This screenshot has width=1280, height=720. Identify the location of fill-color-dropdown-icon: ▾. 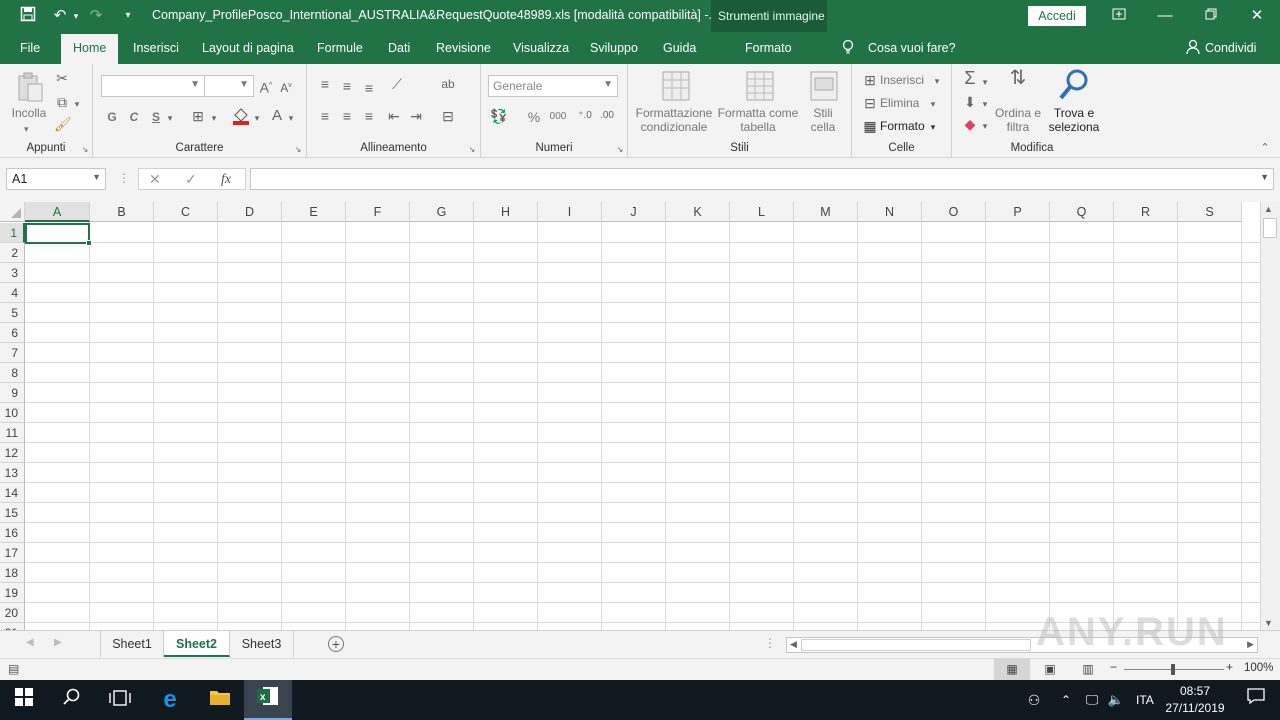
(257, 118).